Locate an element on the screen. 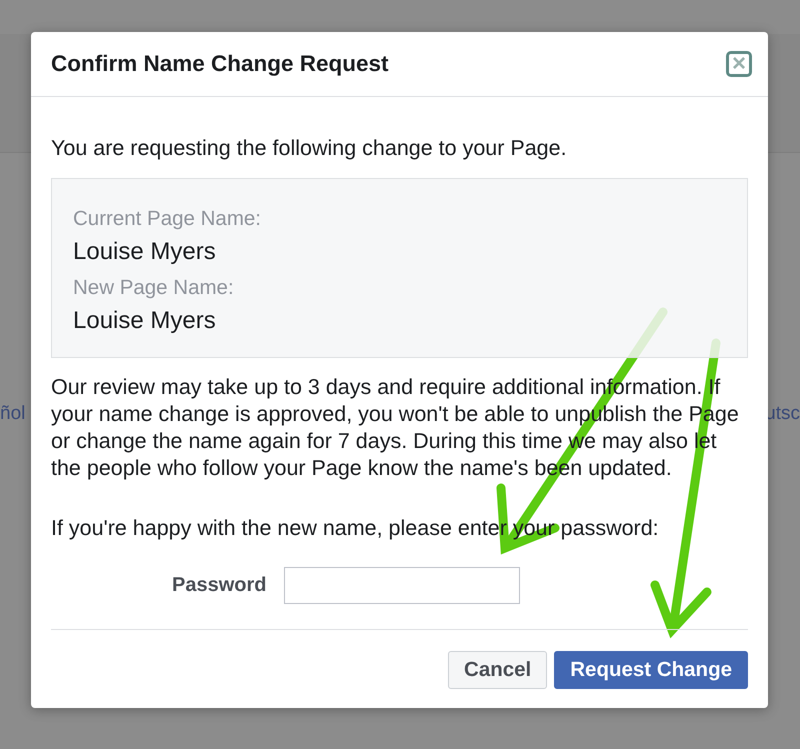 The image size is (800, 749). dialog-title: Confirm Name Change Request is located at coordinates (220, 64).